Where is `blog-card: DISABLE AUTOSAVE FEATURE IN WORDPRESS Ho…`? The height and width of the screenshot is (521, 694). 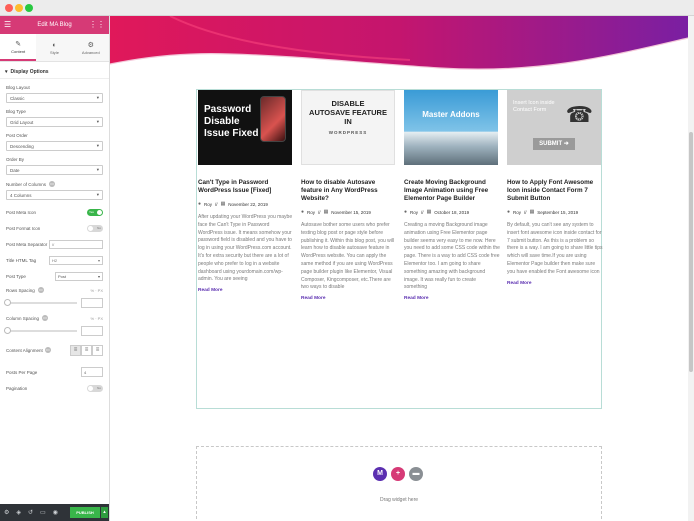
blog-card: DISABLE AUTOSAVE FEATURE IN WORDPRESS Ho… is located at coordinates (349, 195).